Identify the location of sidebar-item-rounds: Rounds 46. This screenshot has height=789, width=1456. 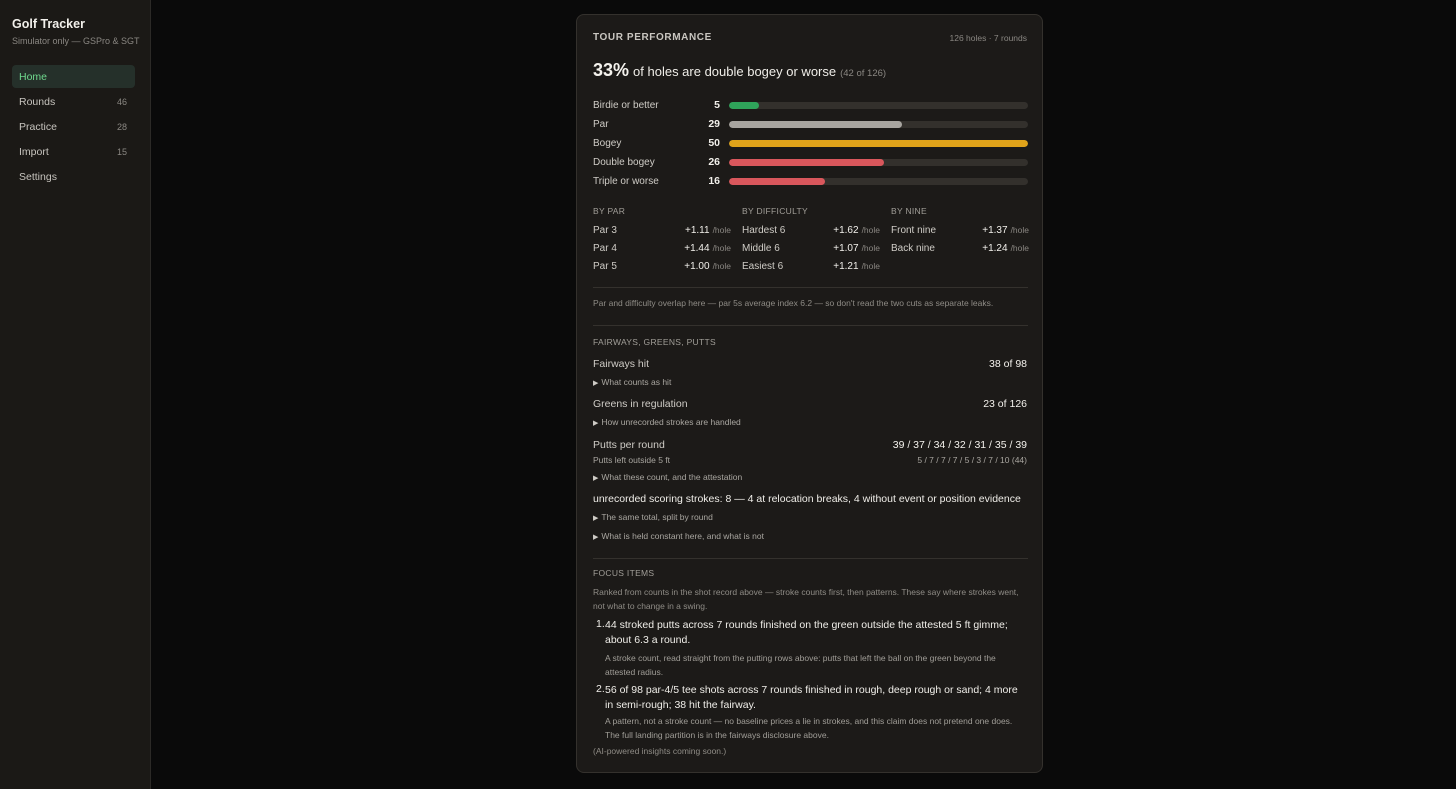
(73, 101).